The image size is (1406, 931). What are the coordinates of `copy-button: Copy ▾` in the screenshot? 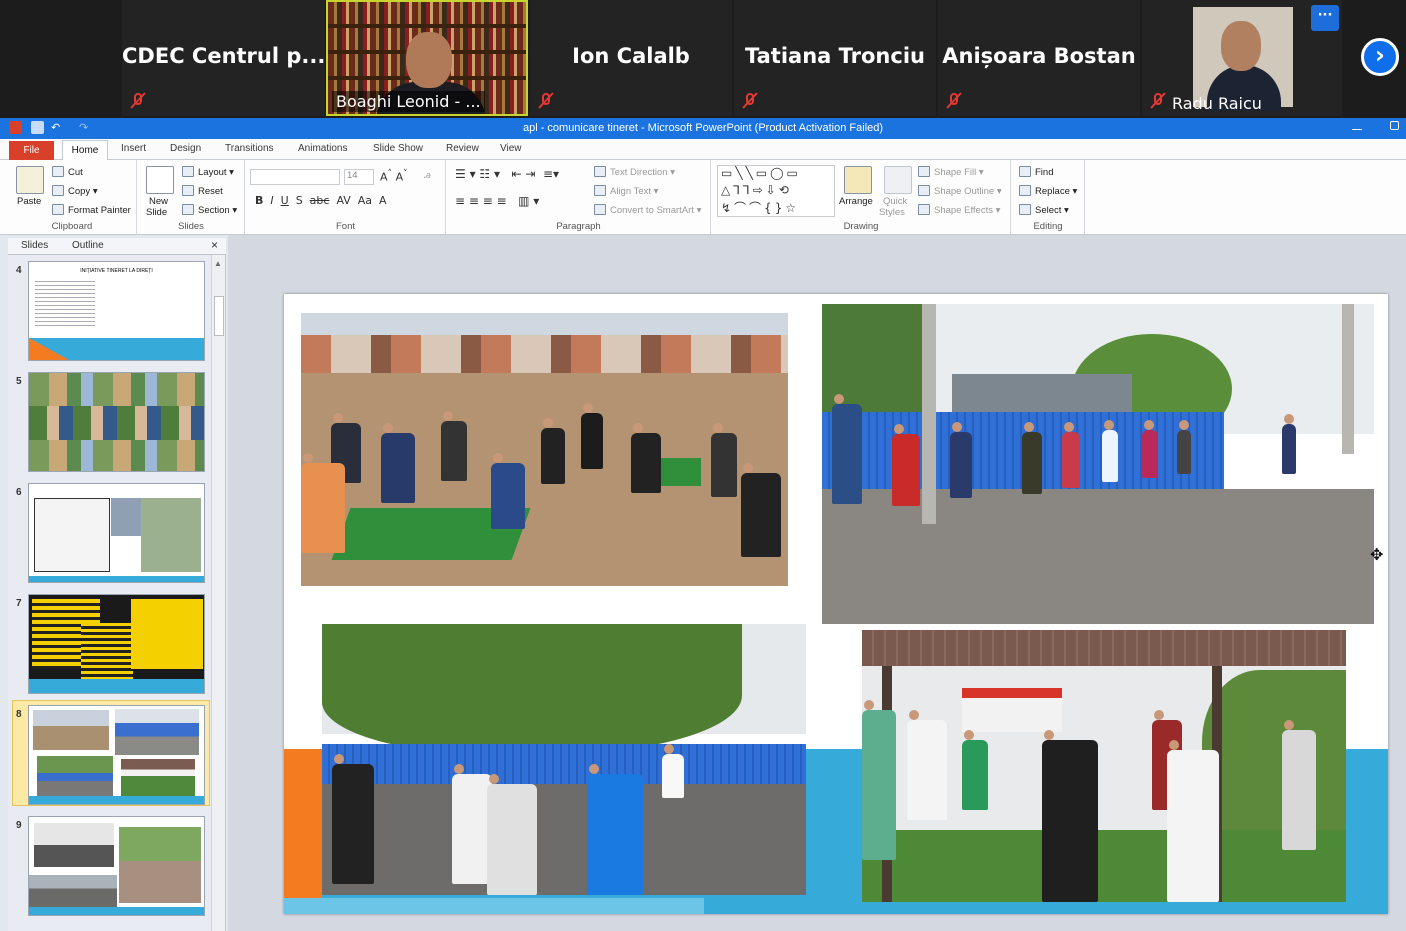 It's located at (75, 191).